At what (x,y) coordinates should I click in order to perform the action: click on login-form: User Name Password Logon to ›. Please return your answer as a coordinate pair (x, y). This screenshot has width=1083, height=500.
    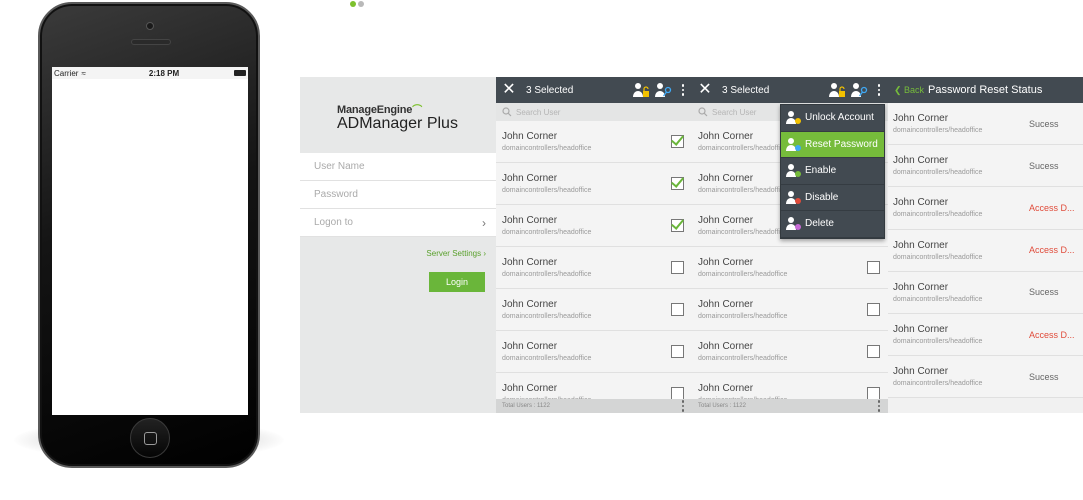
    Looking at the image, I should click on (398, 195).